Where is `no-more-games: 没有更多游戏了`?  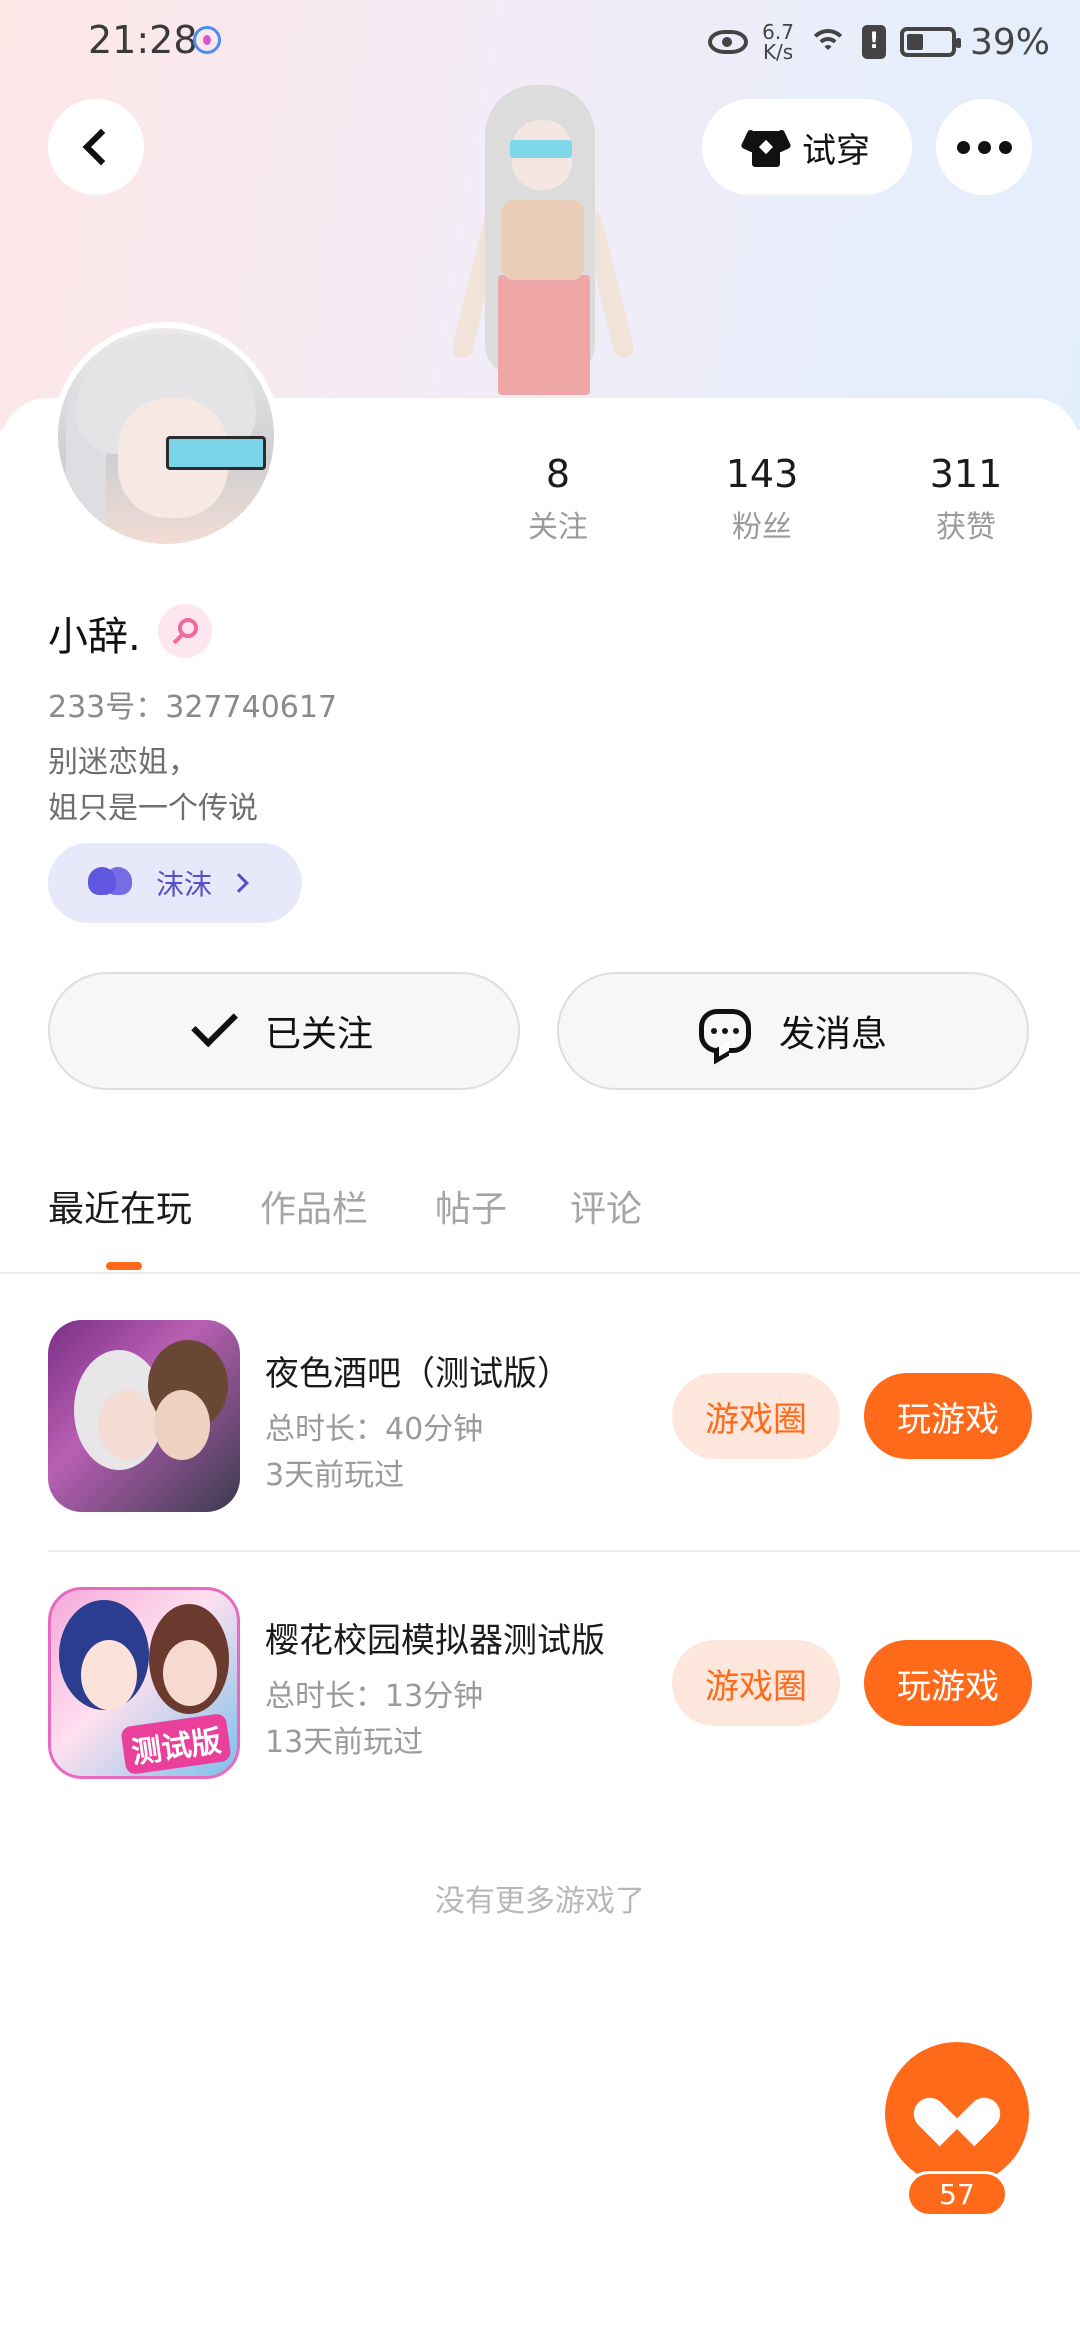 no-more-games: 没有更多游戏了 is located at coordinates (540, 1901).